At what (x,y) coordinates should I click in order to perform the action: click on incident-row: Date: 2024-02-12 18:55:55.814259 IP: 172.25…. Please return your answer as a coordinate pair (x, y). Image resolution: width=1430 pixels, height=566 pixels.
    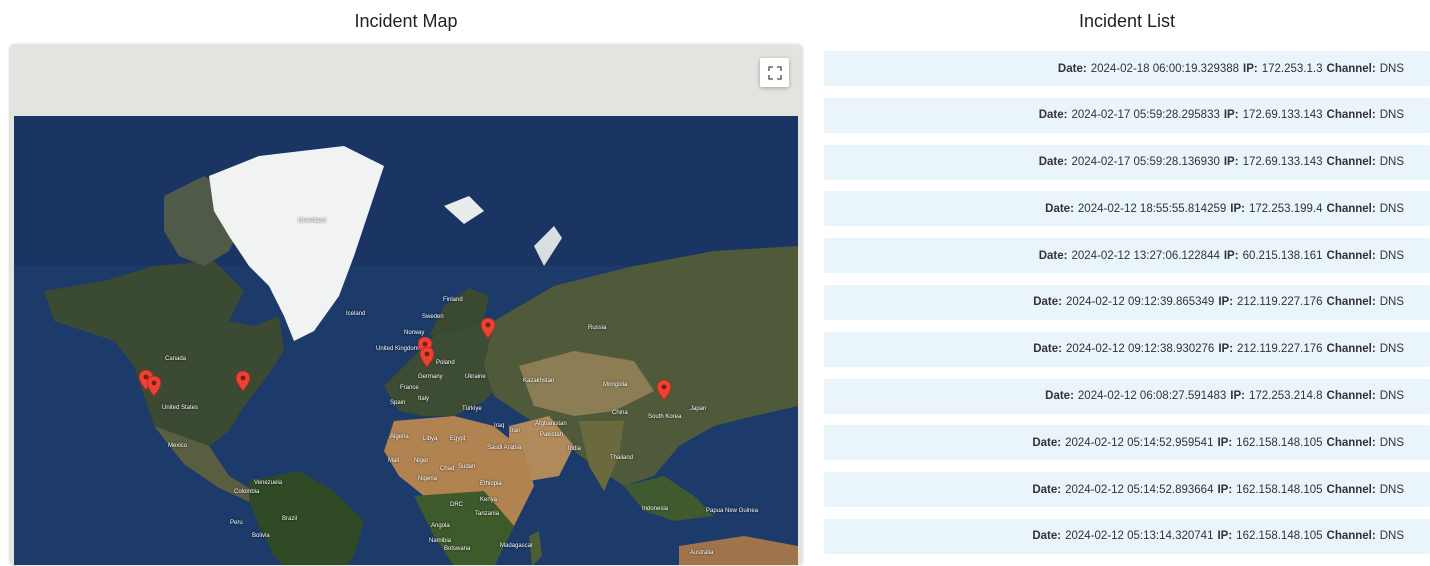
    Looking at the image, I should click on (1127, 209).